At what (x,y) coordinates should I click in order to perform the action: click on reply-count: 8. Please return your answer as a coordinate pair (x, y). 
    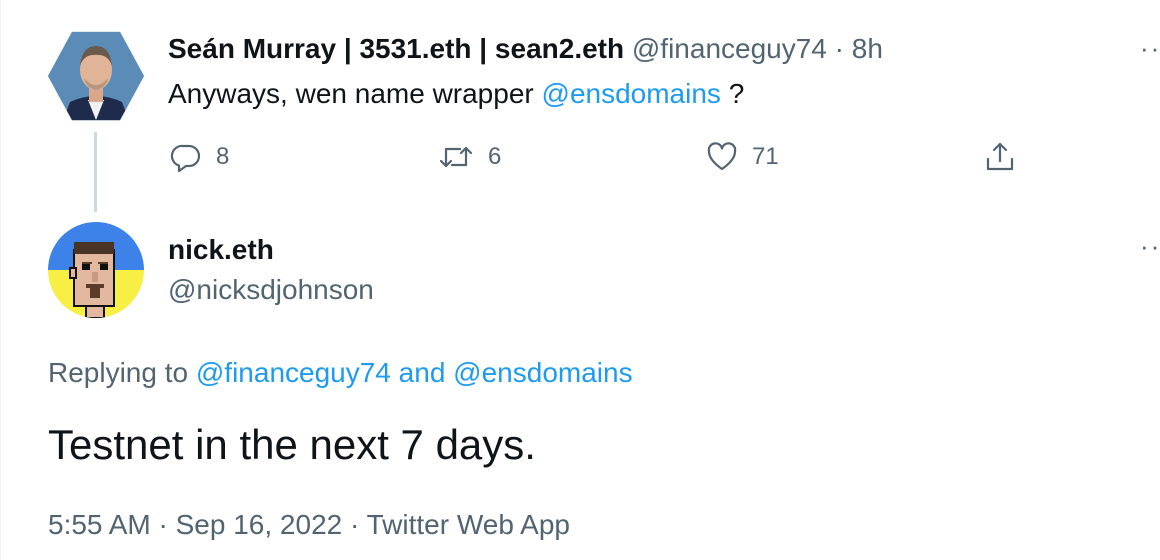
    Looking at the image, I should click on (223, 156).